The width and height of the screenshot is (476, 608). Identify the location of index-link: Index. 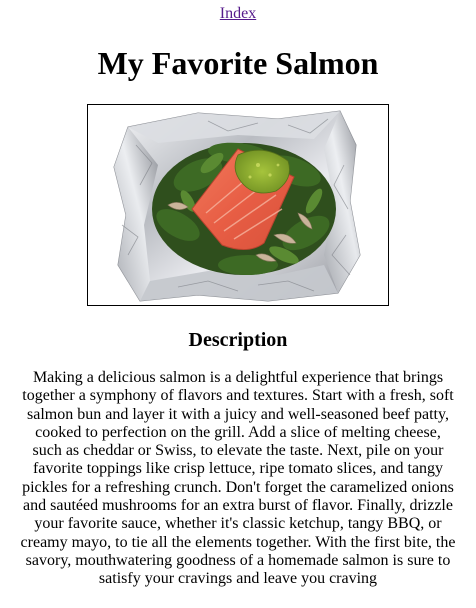
(238, 13).